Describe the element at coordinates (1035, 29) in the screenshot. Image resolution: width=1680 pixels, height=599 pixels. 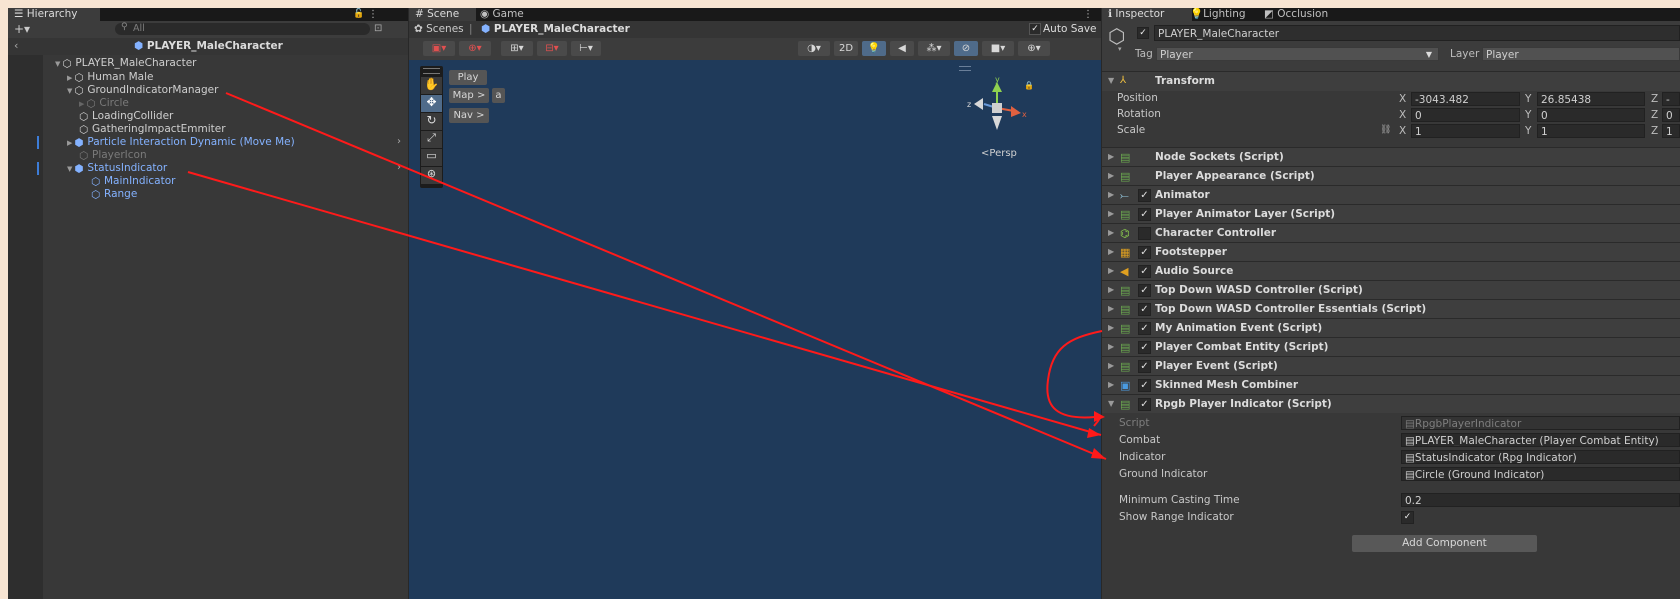
I see `auto-save-checkbox: ✓` at that location.